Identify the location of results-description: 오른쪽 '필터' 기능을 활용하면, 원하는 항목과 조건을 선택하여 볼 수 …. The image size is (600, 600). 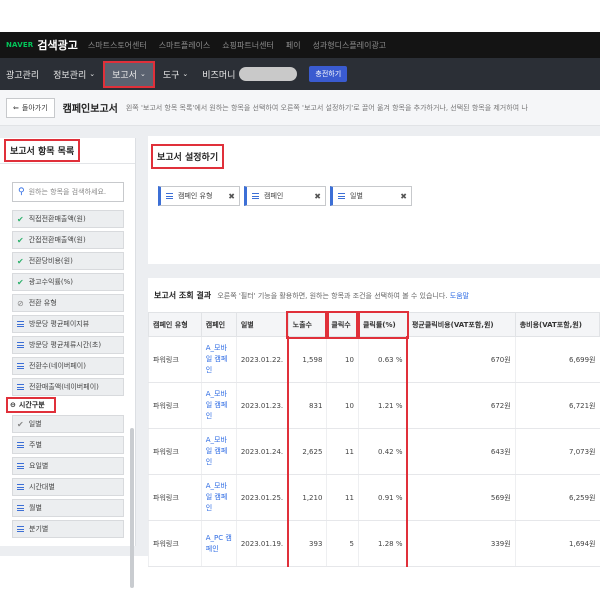
(332, 296).